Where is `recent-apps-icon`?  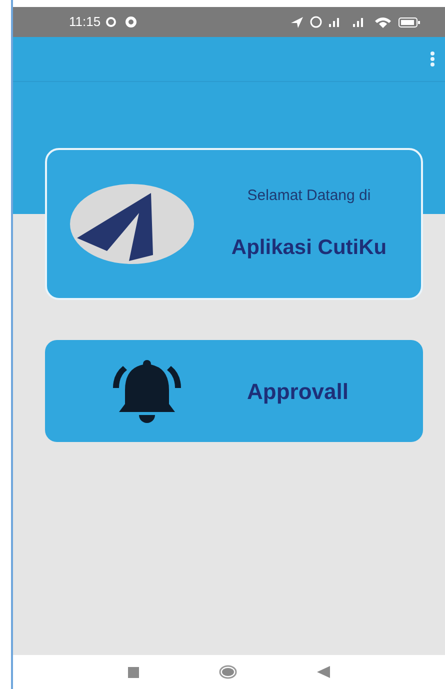 recent-apps-icon is located at coordinates (133, 672).